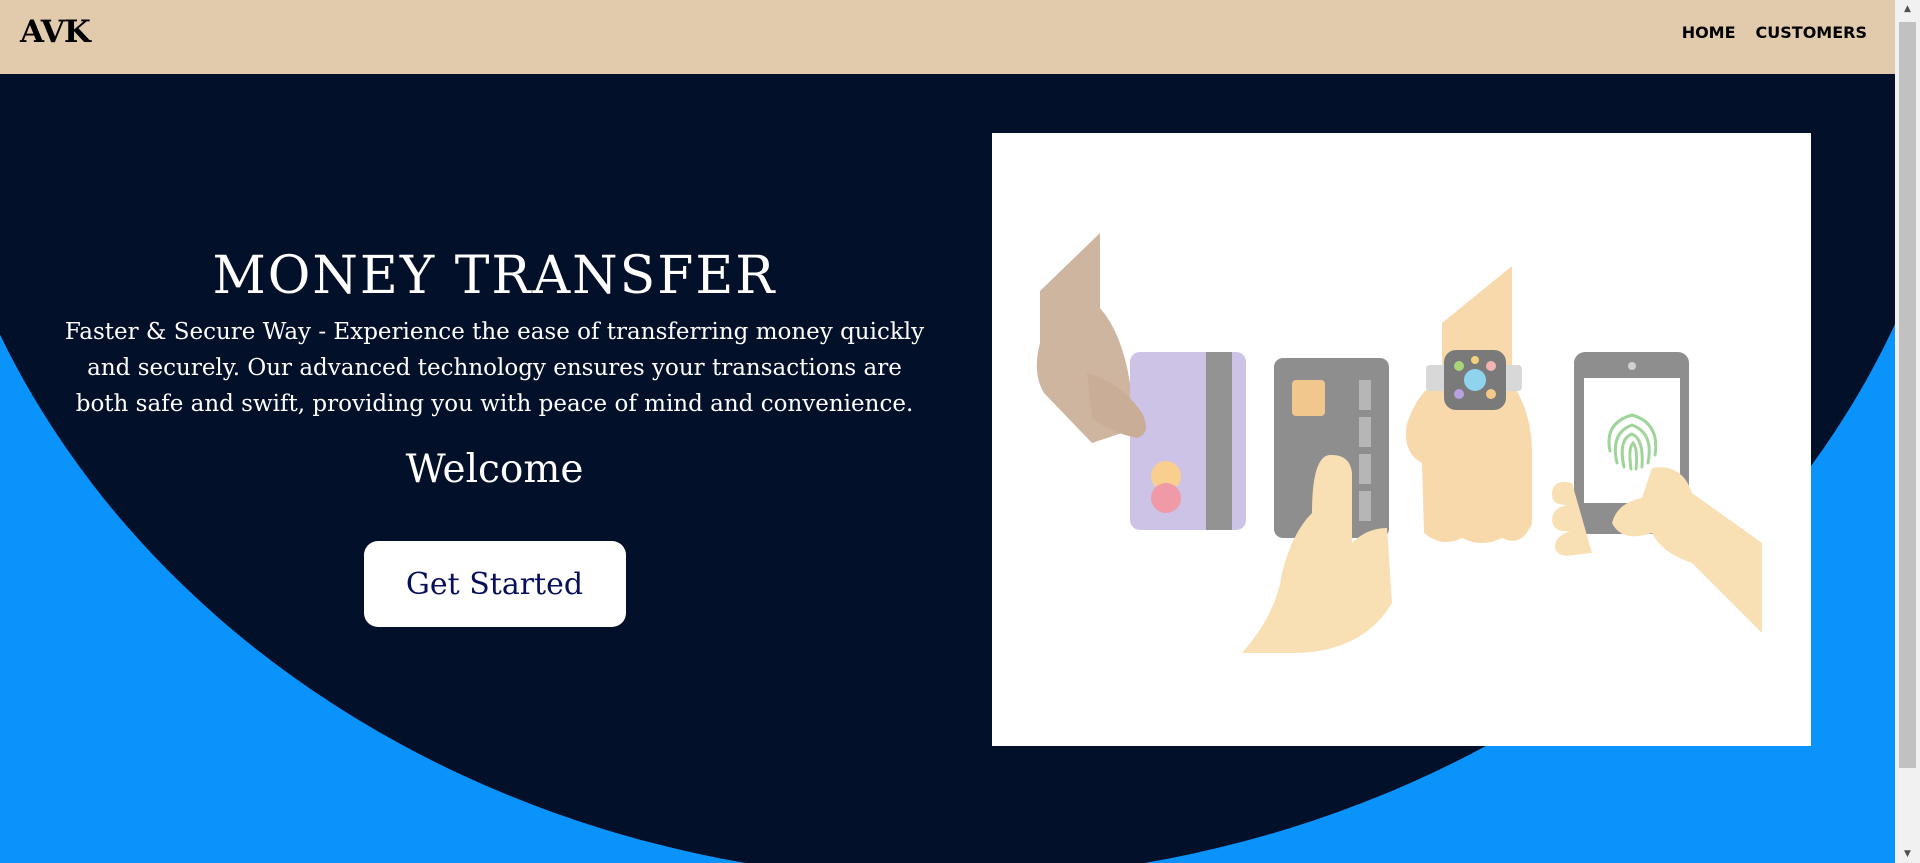 Image resolution: width=1920 pixels, height=863 pixels. What do you see at coordinates (494, 584) in the screenshot?
I see `get-started-button: Get Started` at bounding box center [494, 584].